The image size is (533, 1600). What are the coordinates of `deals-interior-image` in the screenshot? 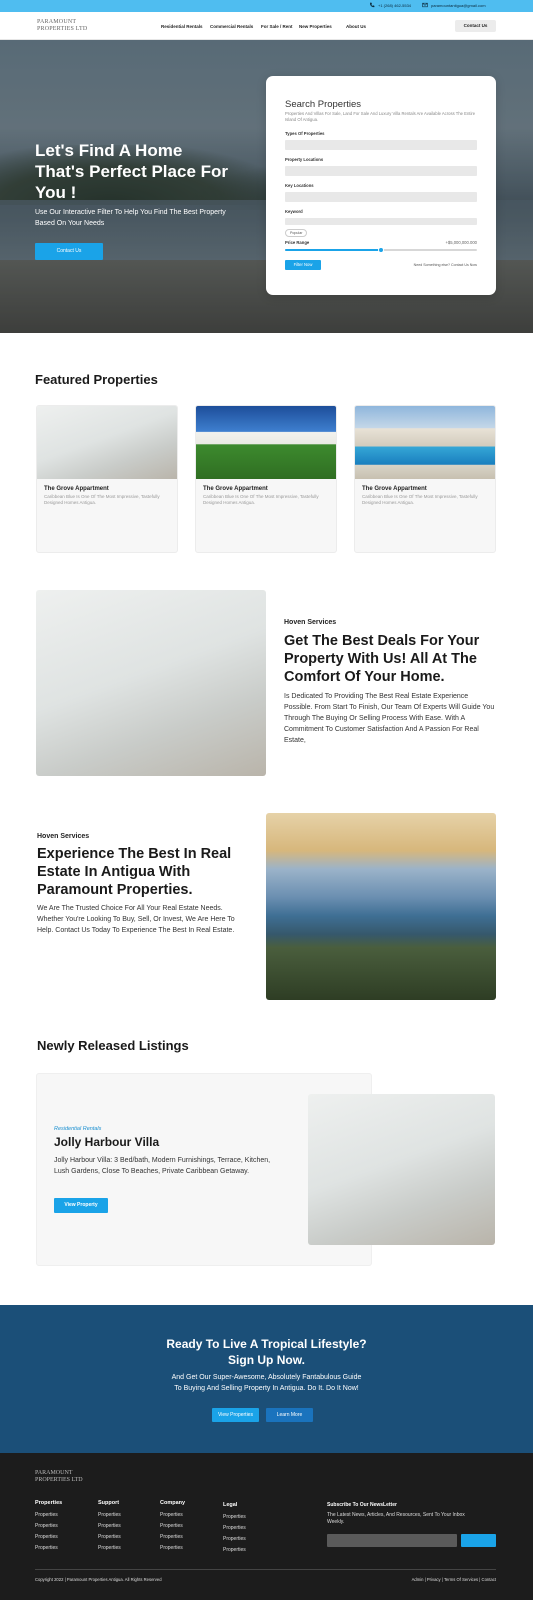 It's located at (151, 683).